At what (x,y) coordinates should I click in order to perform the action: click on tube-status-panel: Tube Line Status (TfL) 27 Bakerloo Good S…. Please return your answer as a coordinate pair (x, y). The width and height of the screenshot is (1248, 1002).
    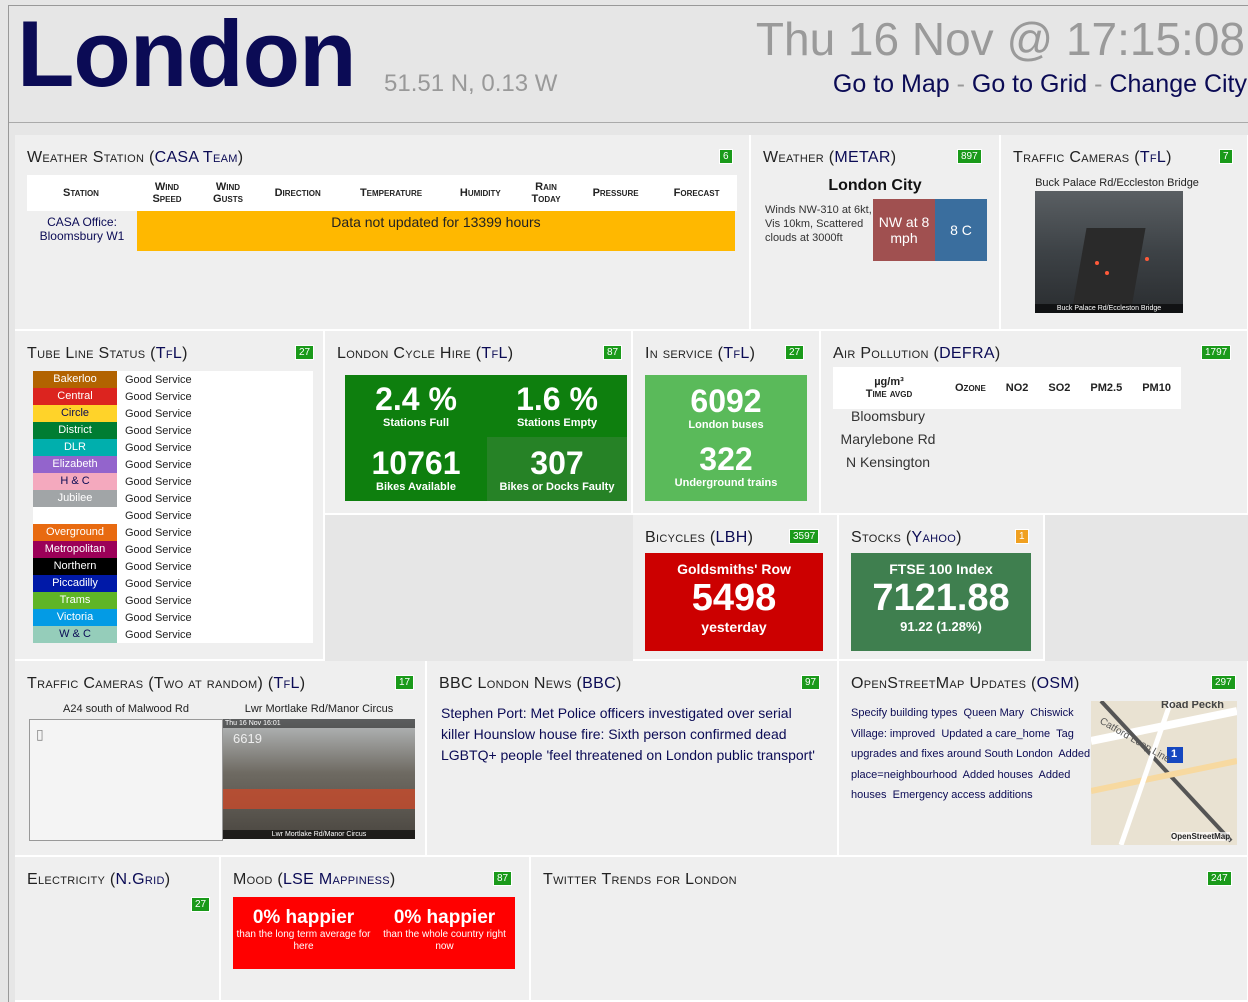
    Looking at the image, I should click on (170, 496).